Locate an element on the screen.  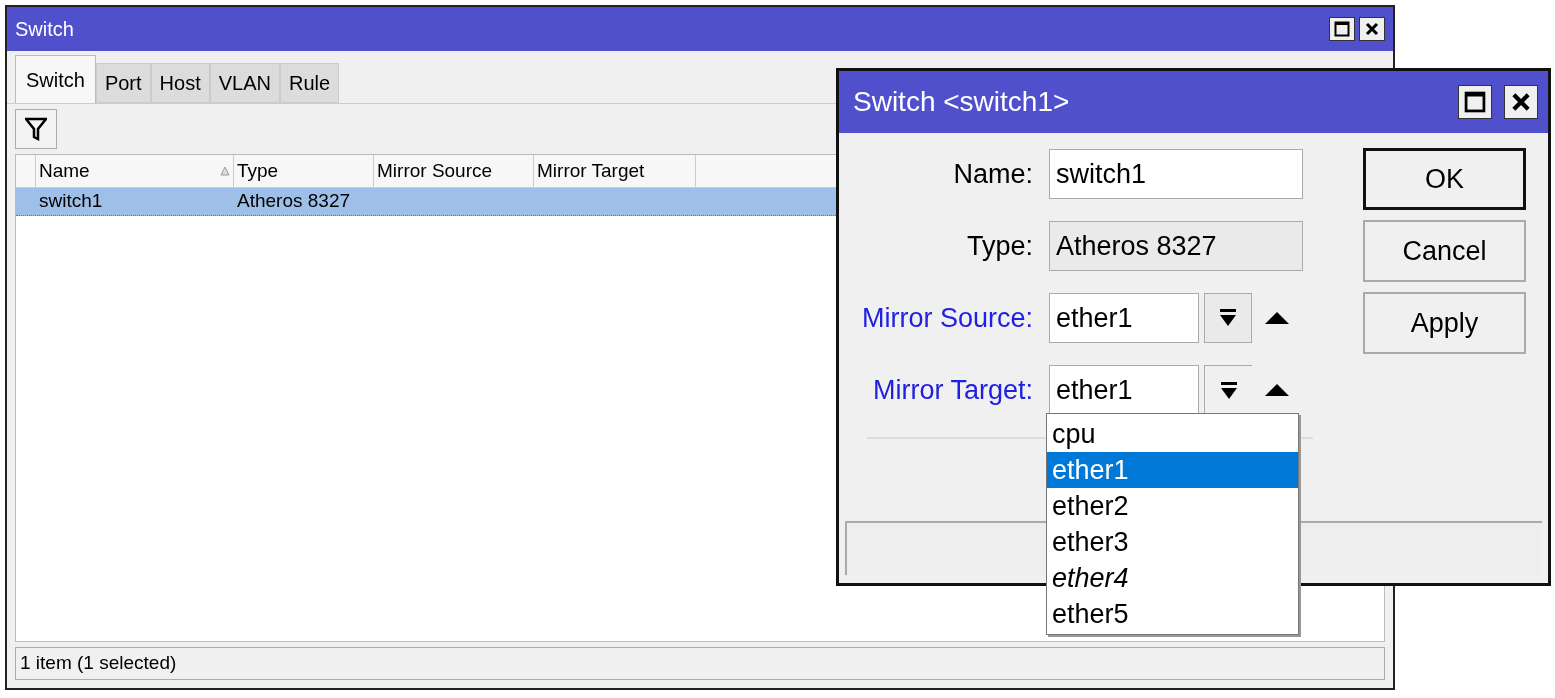
dropdown-option: ether4 is located at coordinates (1172, 578).